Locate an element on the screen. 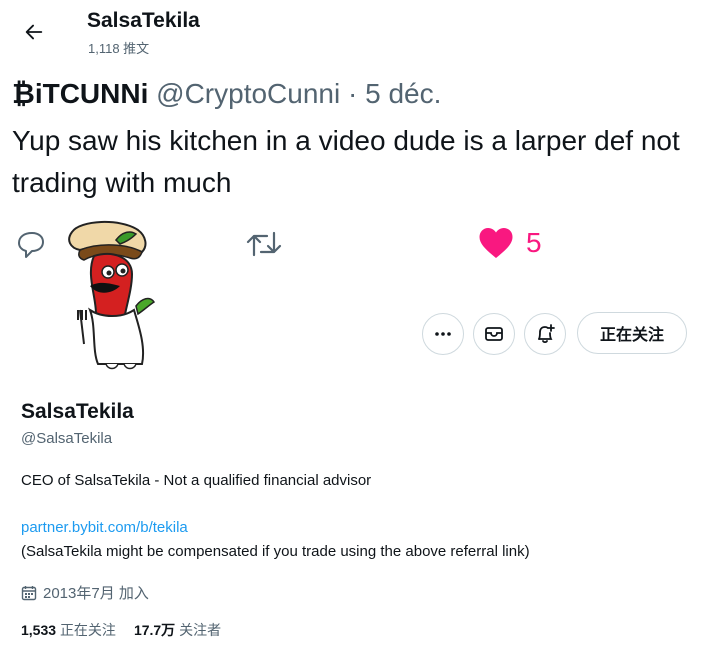 Image resolution: width=719 pixels, height=648 pixels. profile-name: SalsaTekila is located at coordinates (77, 411).